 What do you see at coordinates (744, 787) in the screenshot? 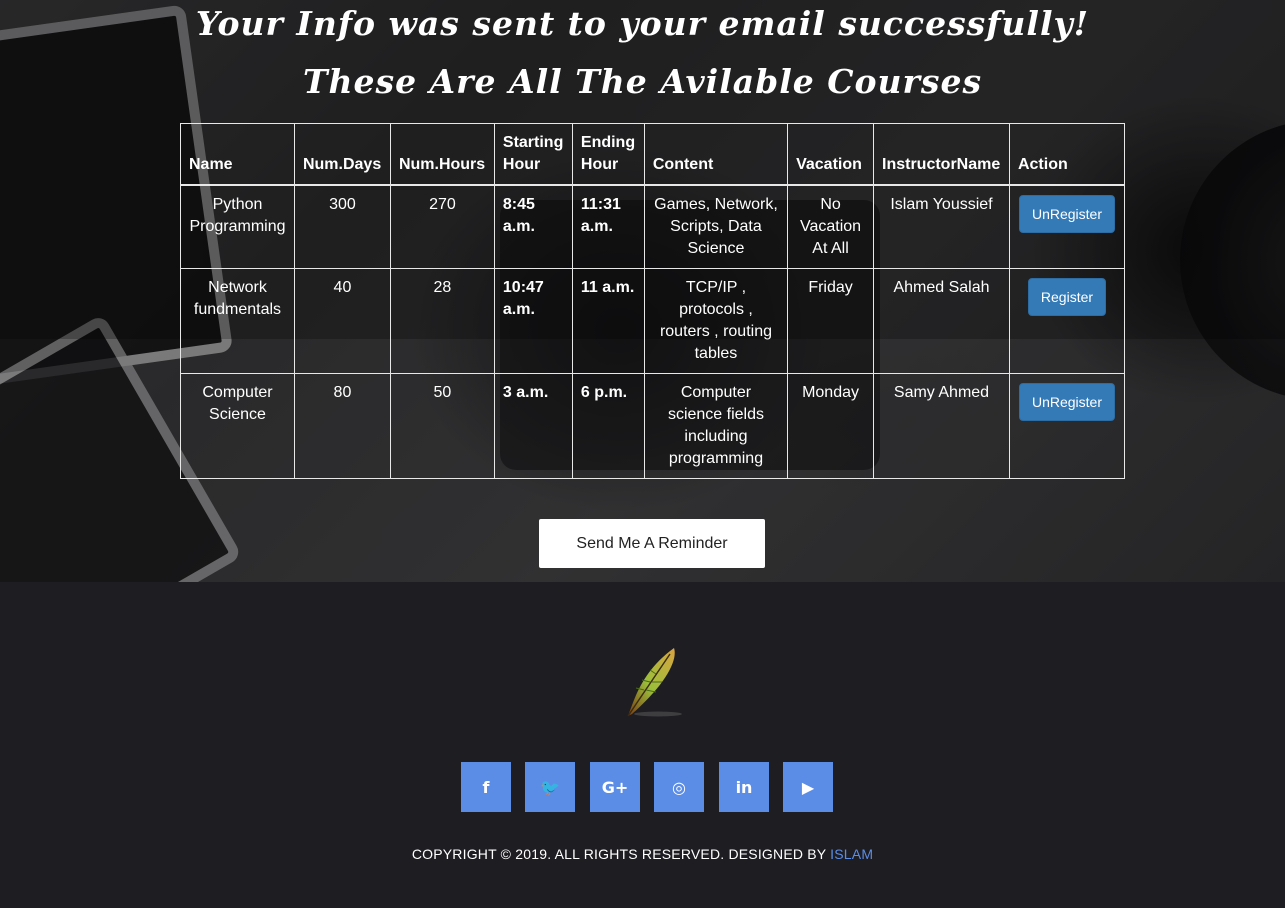
I see `linkedin-icon: in` at bounding box center [744, 787].